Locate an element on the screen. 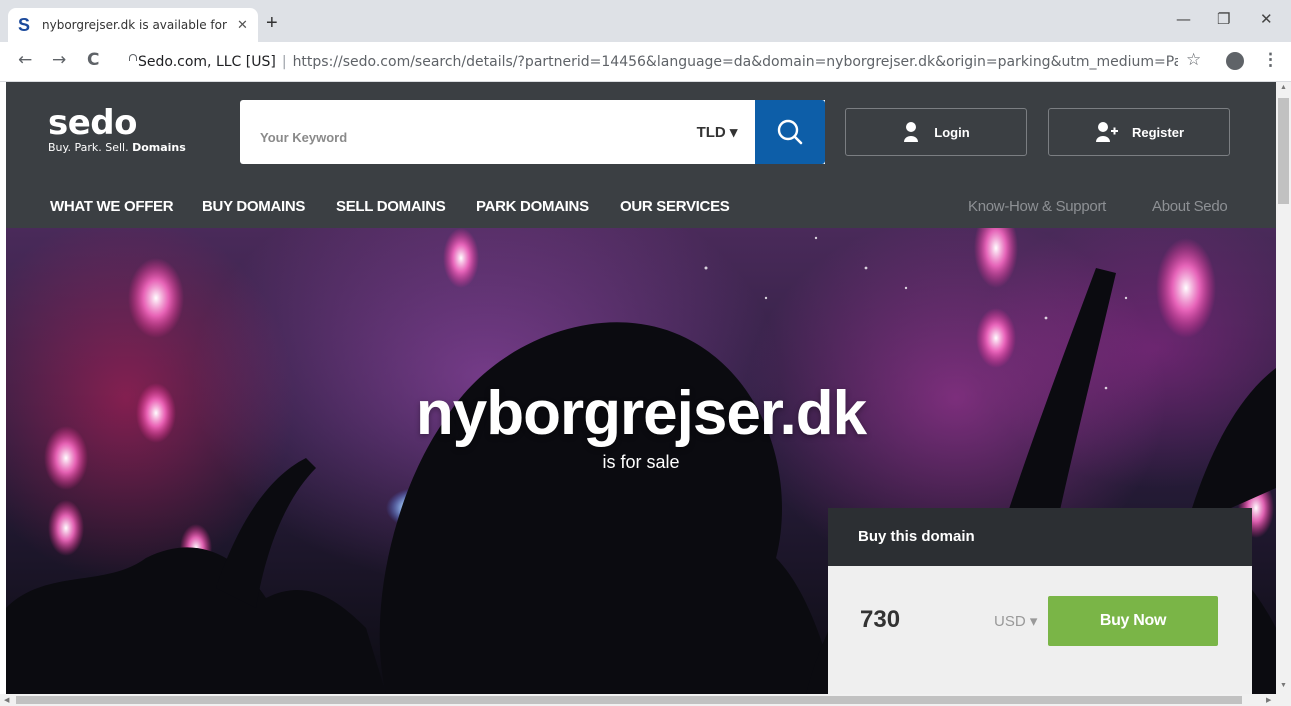 The width and height of the screenshot is (1291, 706). logo-wordmark: sedo is located at coordinates (92, 123).